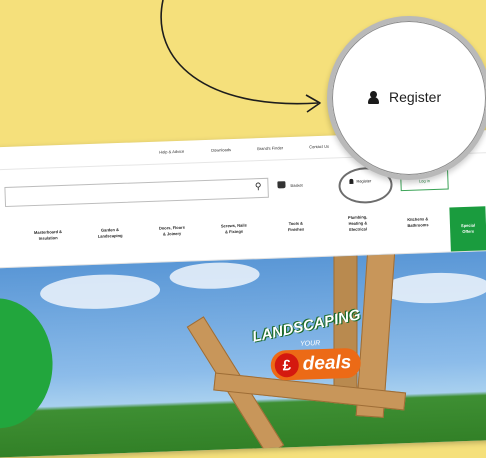  I want to click on search-input: ⚲, so click(136, 192).